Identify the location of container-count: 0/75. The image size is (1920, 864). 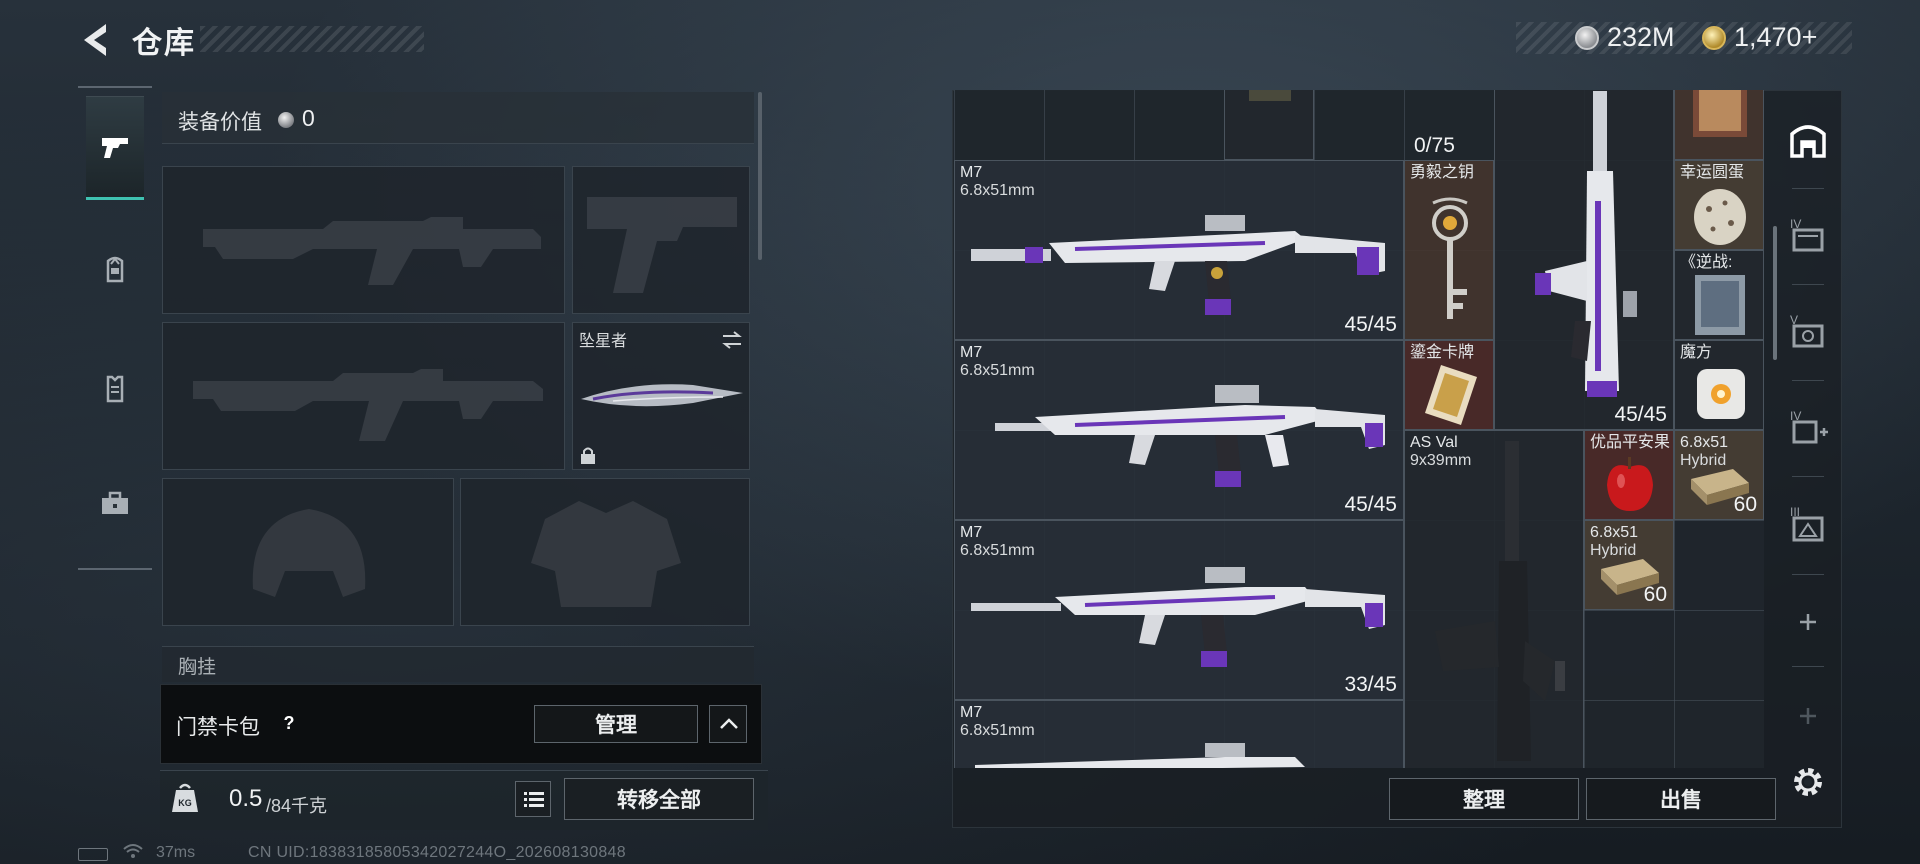
(1434, 145).